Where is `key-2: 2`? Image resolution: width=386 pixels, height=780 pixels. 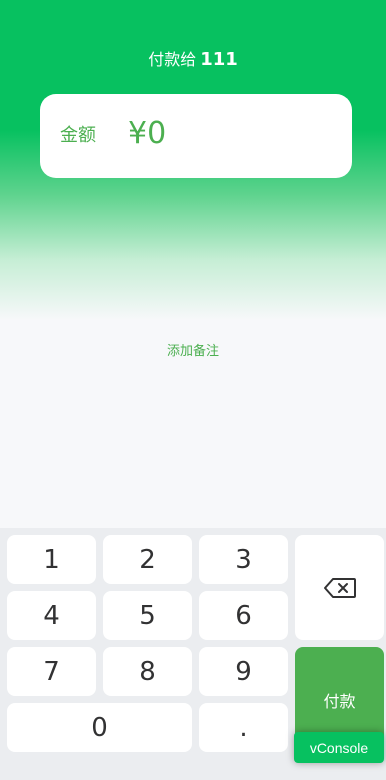
key-2: 2 is located at coordinates (147, 559).